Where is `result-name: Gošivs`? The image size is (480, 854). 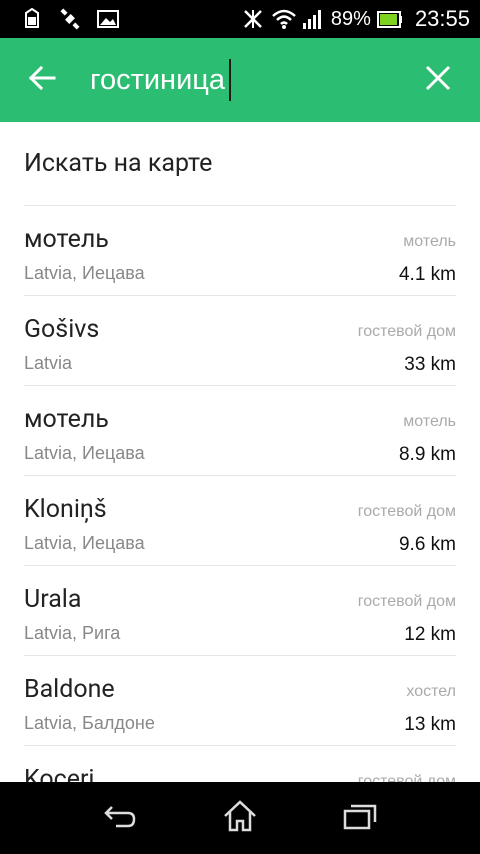
result-name: Gošivs is located at coordinates (62, 329).